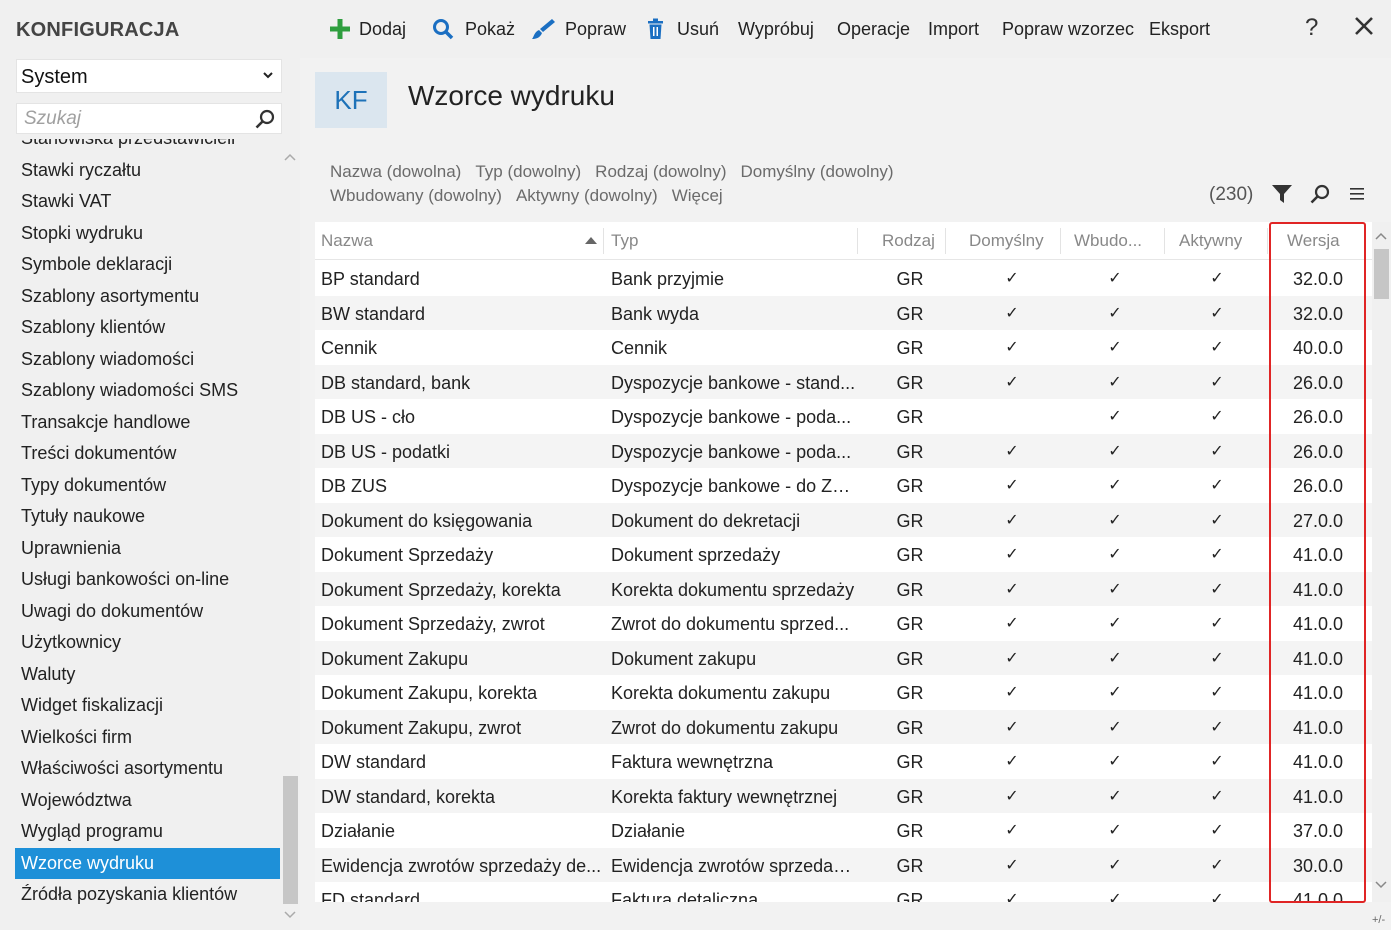  Describe the element at coordinates (147, 297) in the screenshot. I see `sidebar-item: Szablony asortymentu` at that location.